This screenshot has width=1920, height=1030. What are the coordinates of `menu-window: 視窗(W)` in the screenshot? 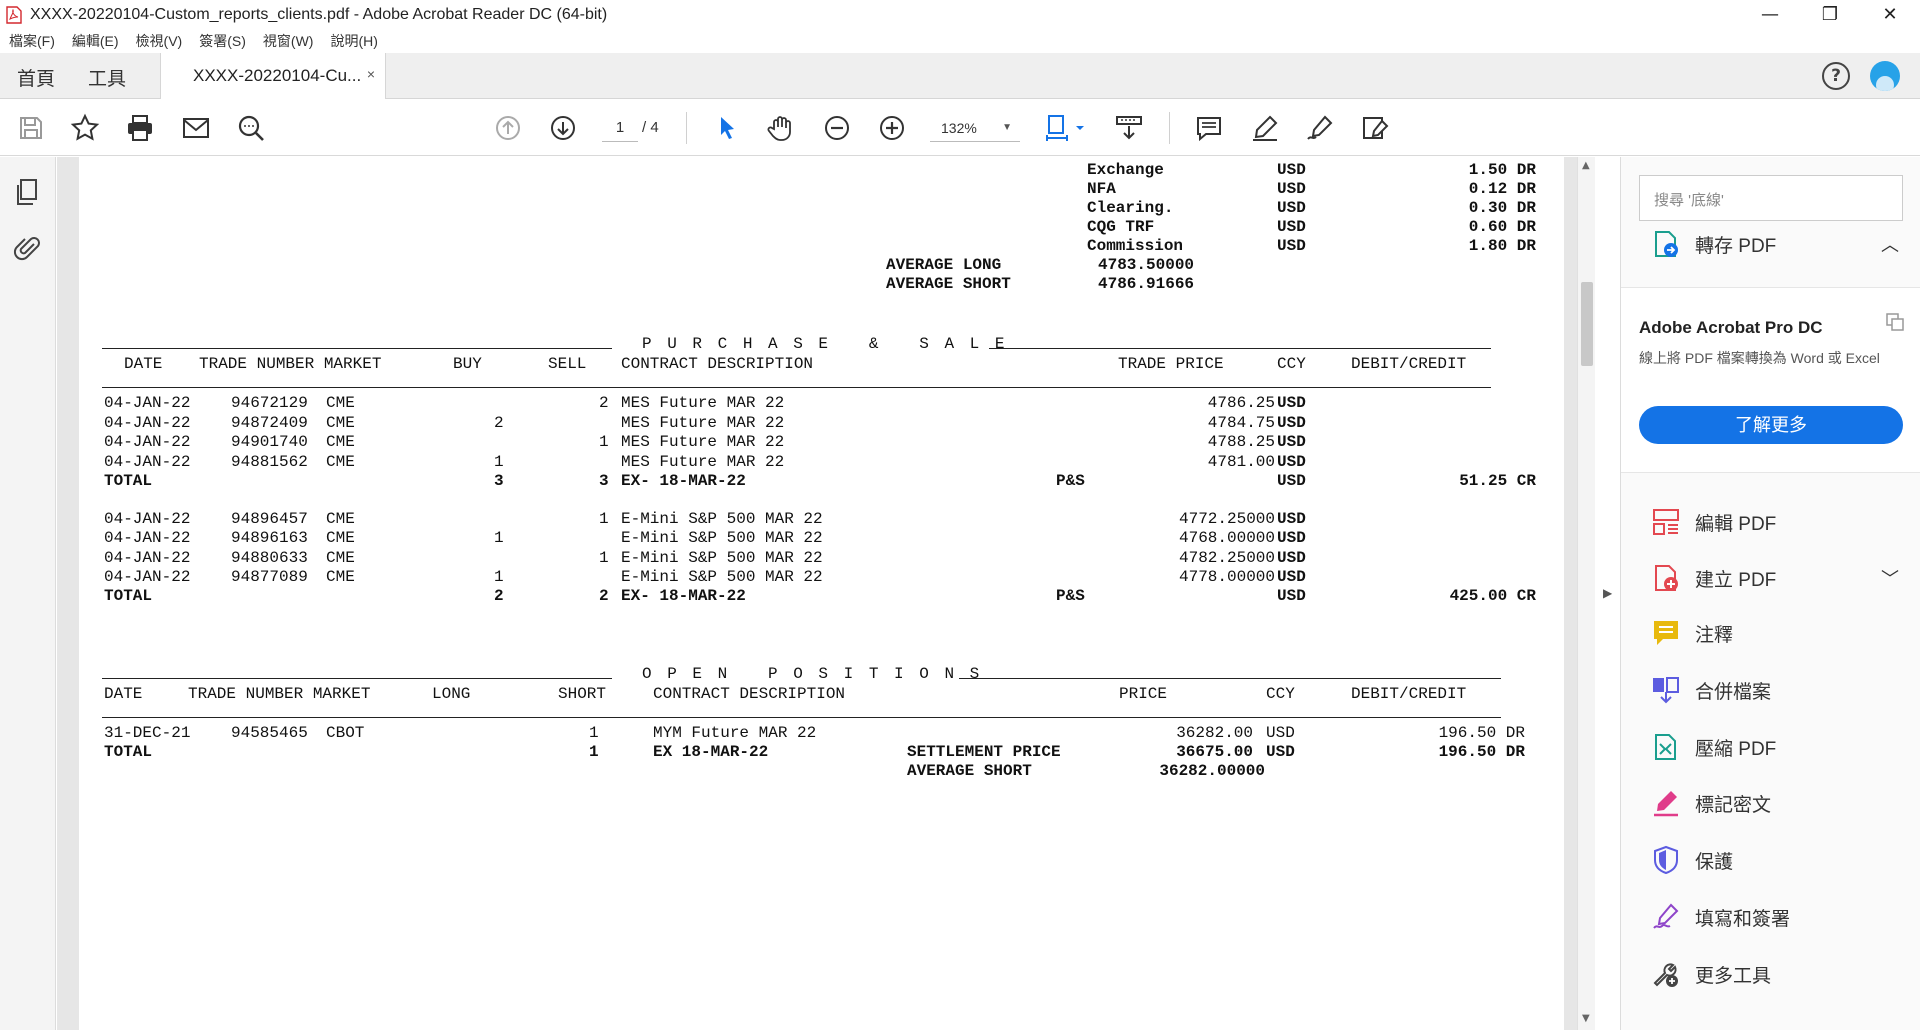 It's located at (288, 41).